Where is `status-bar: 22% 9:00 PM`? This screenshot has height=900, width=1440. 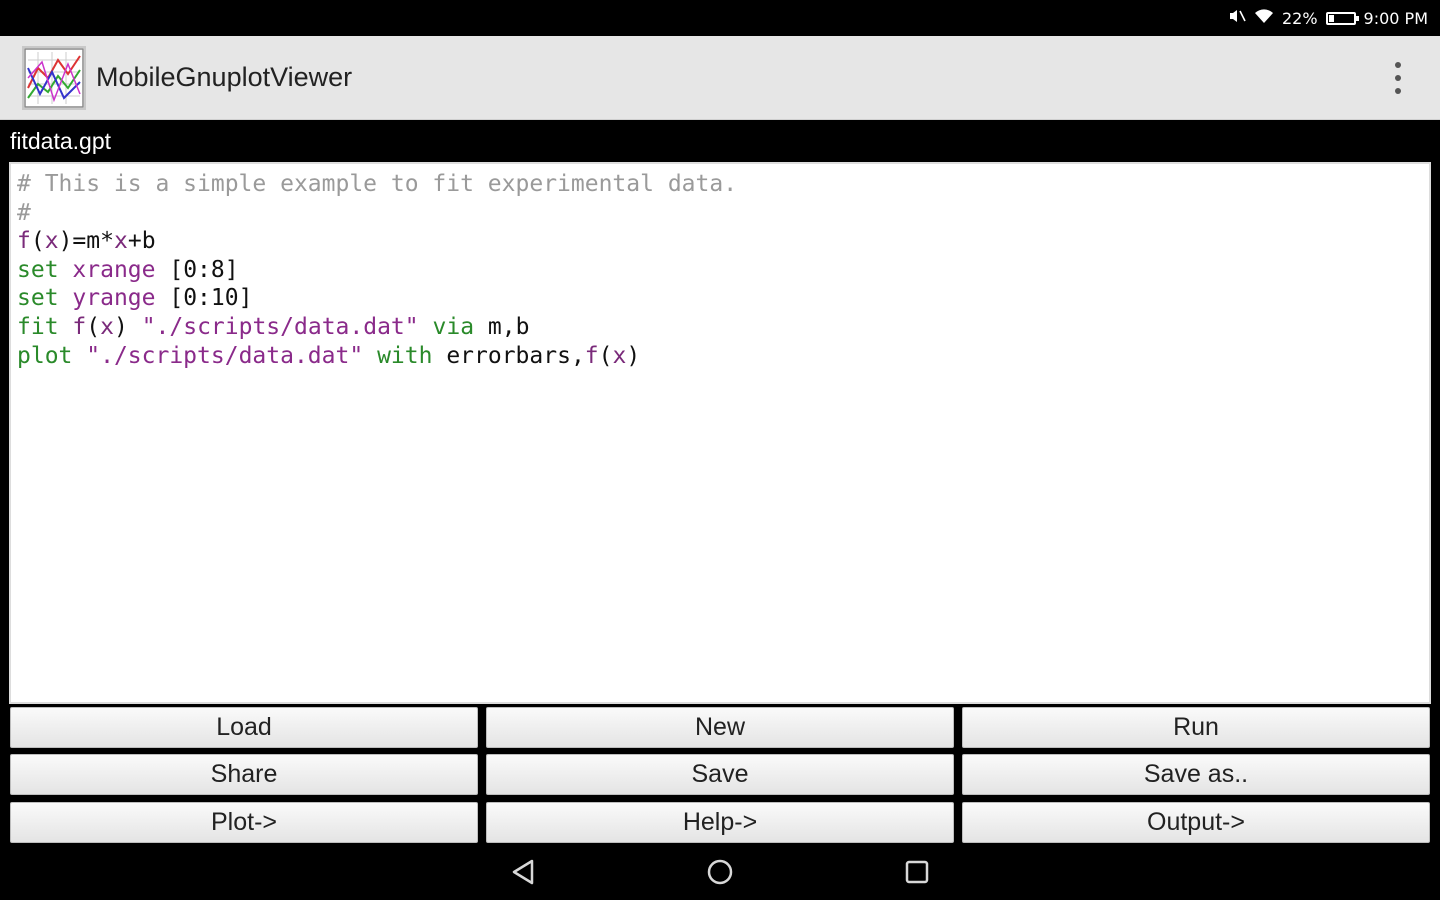 status-bar: 22% 9:00 PM is located at coordinates (720, 18).